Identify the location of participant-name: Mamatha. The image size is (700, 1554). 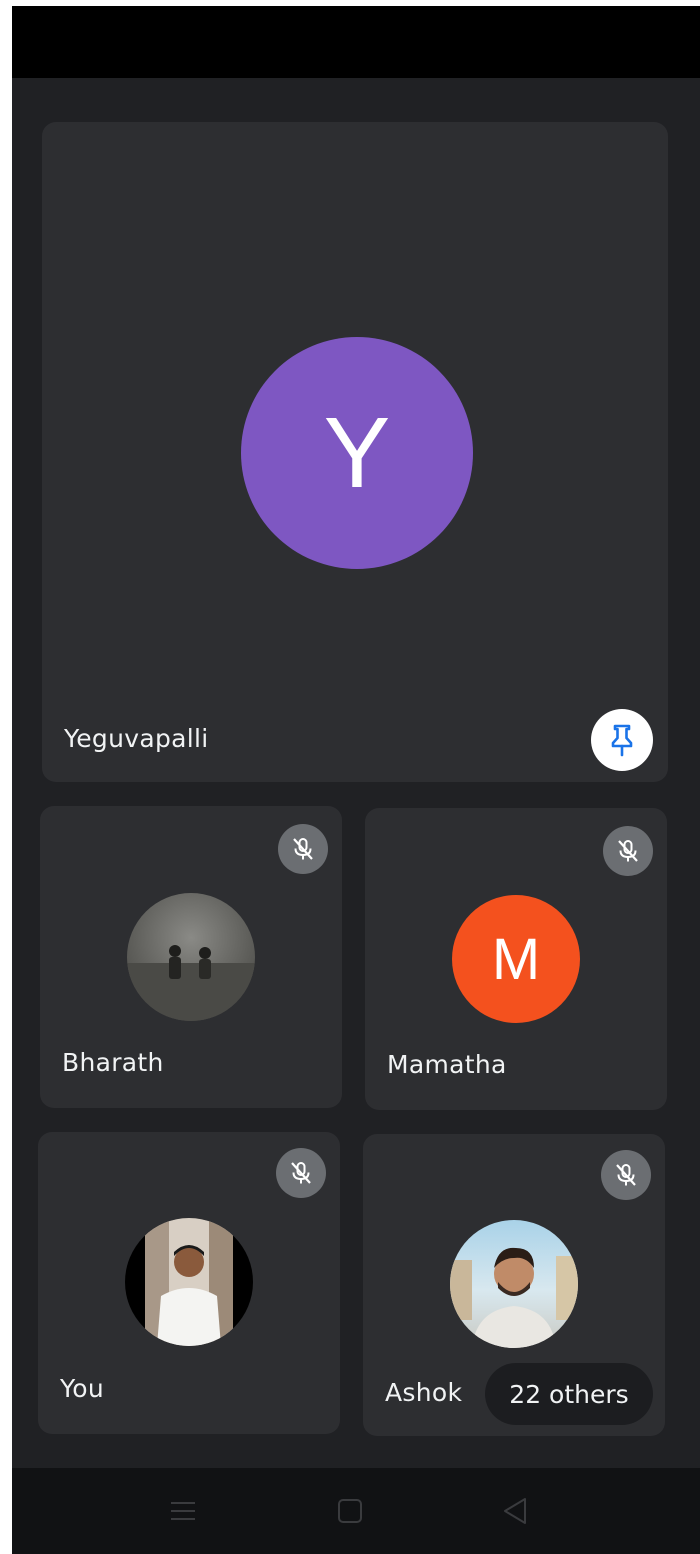
(447, 1064).